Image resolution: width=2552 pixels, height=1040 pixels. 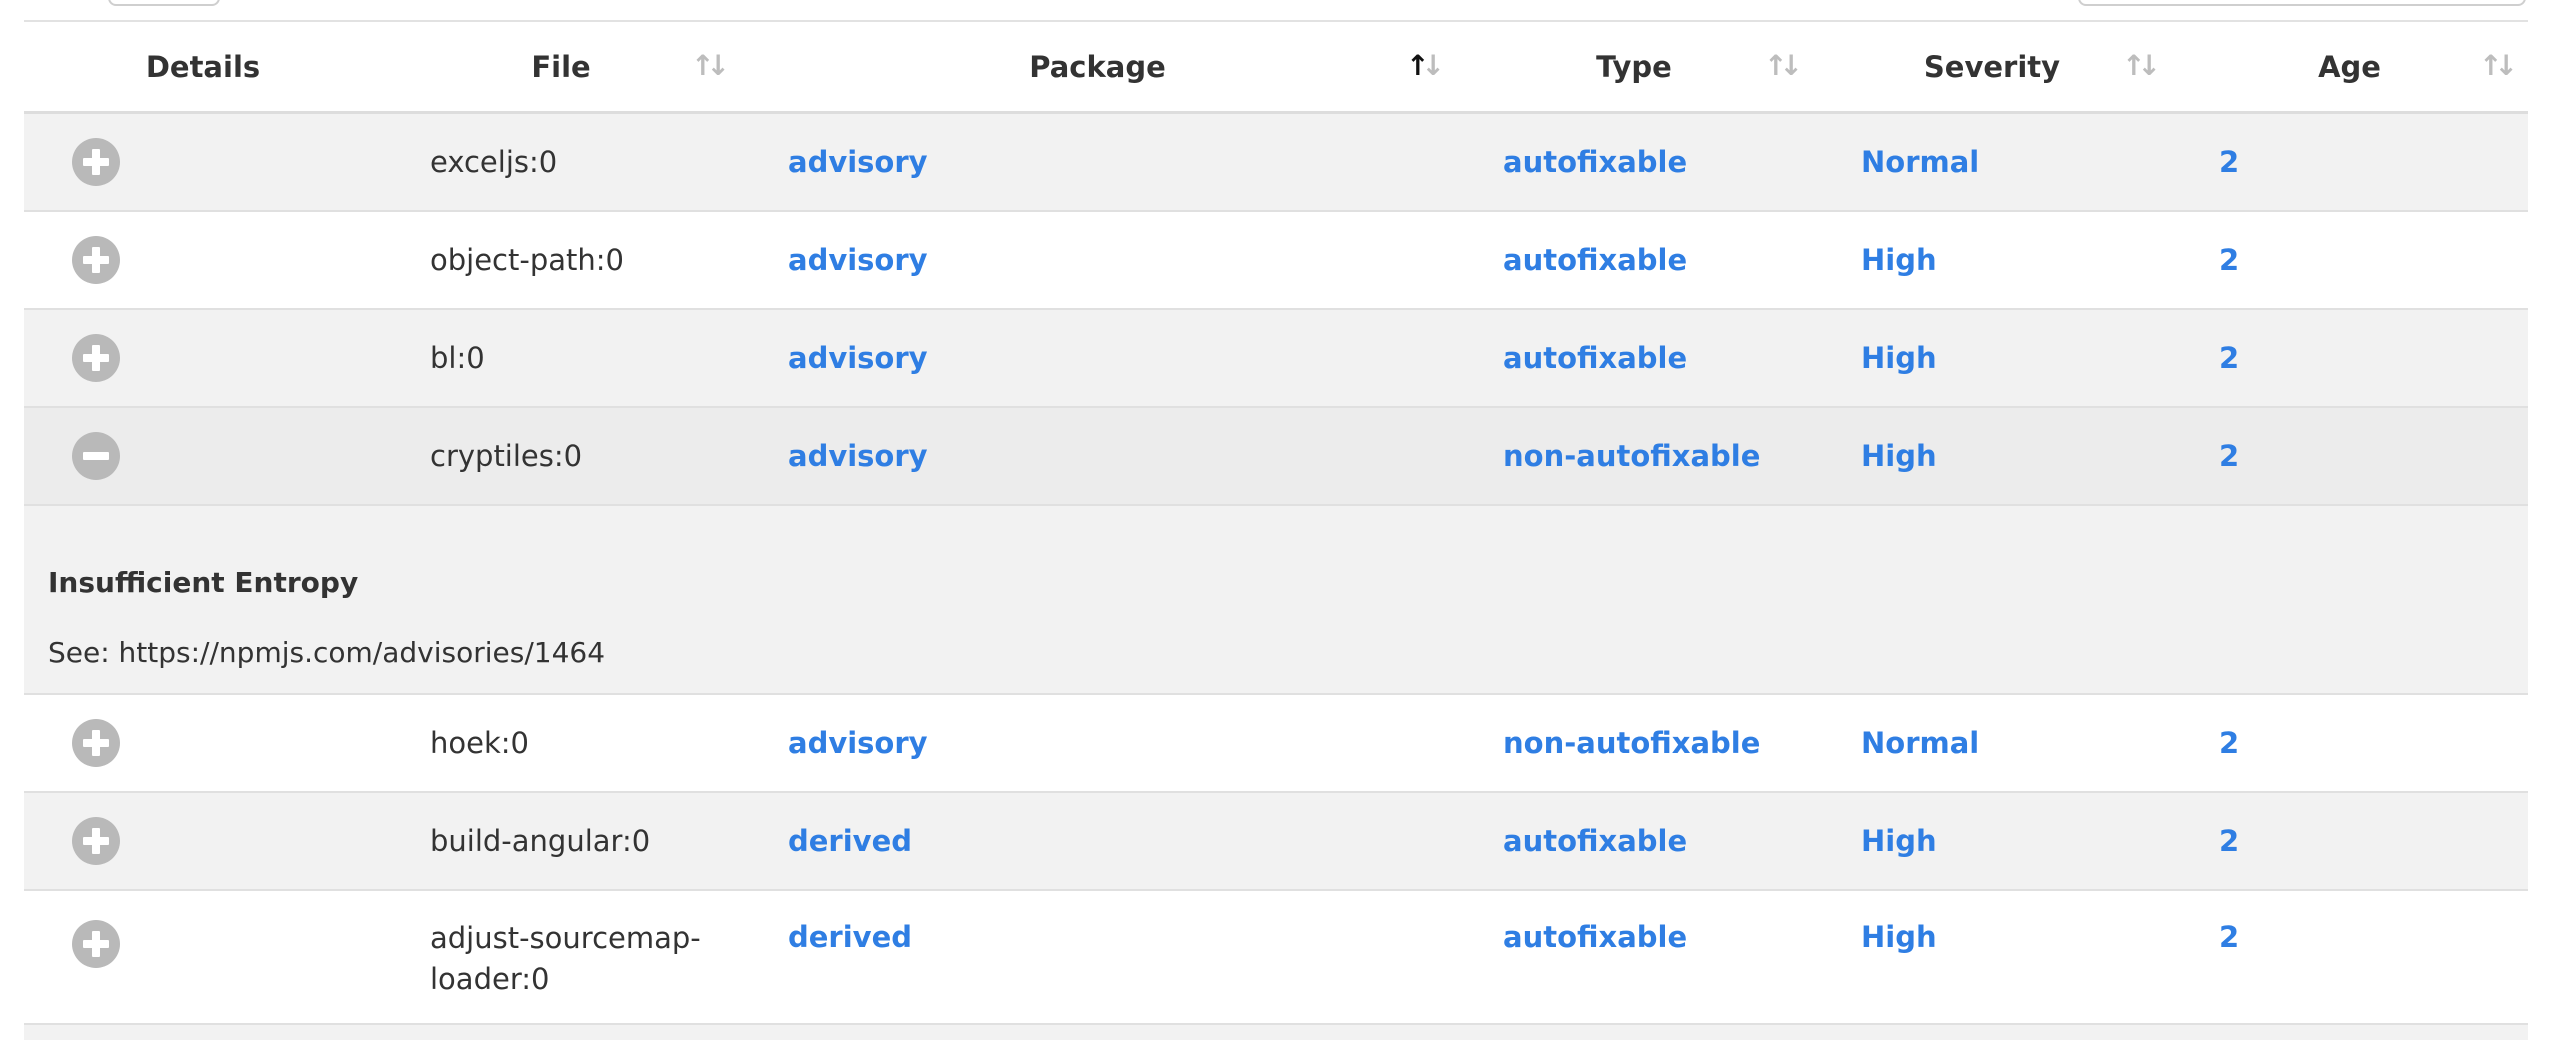 I want to click on column-header-details: Details, so click(x=203, y=66).